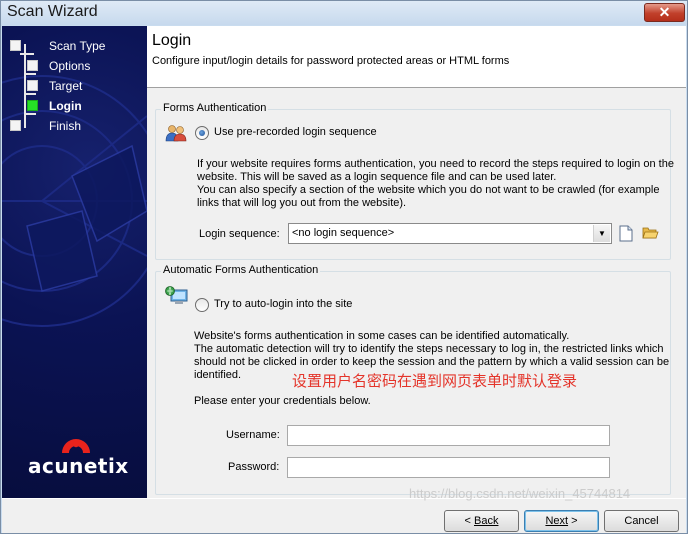 This screenshot has height=534, width=688. I want to click on login-sequence-label: Login sequence:, so click(239, 234).